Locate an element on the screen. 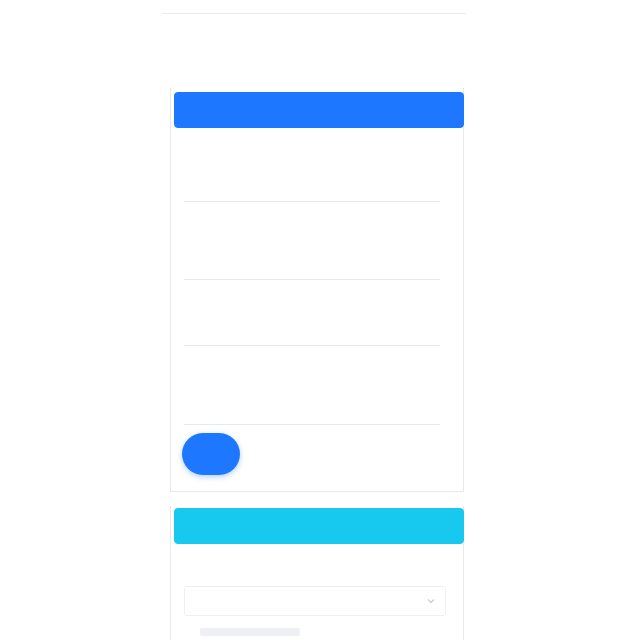 This screenshot has width=640, height=640. submit-button is located at coordinates (211, 454).